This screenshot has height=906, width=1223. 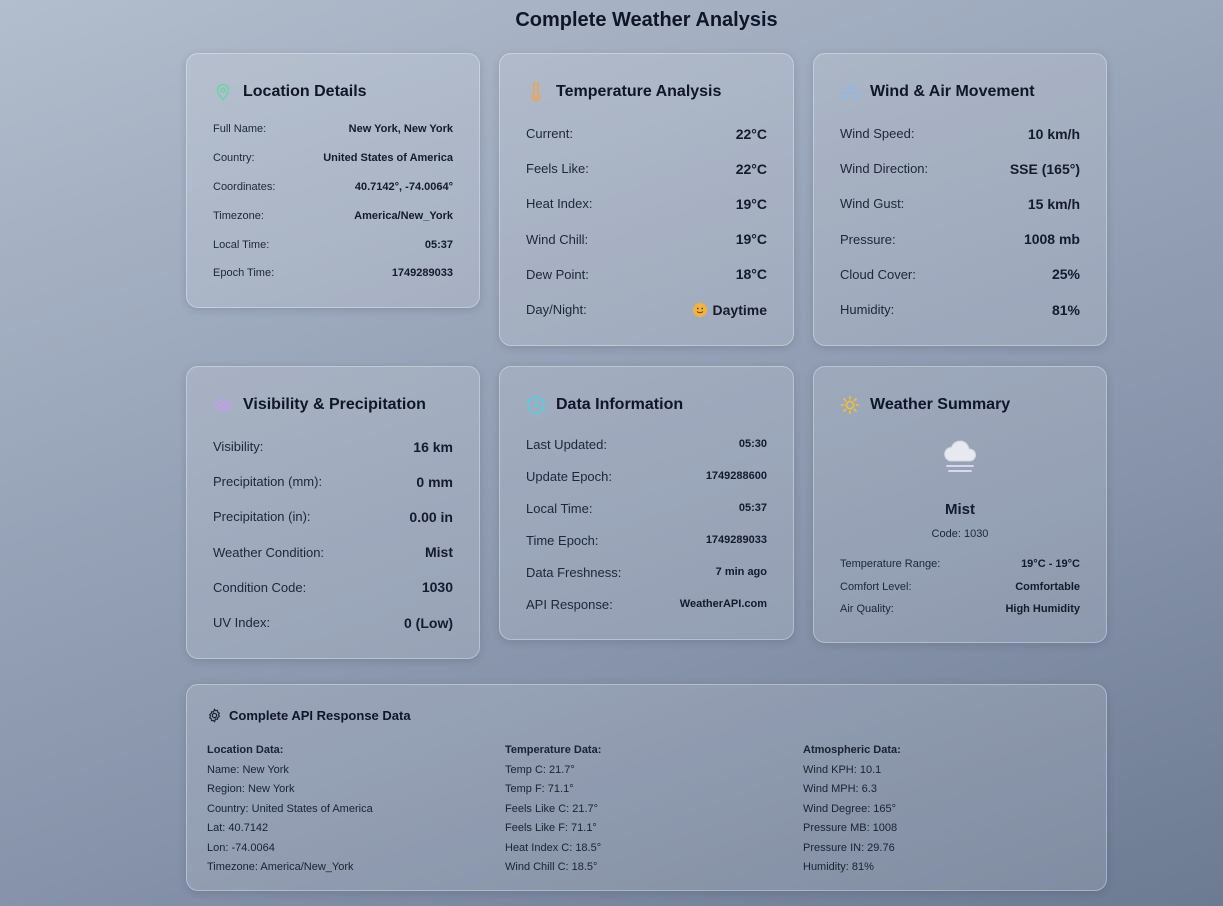 I want to click on row-value: 15 km/h, so click(x=1053, y=203).